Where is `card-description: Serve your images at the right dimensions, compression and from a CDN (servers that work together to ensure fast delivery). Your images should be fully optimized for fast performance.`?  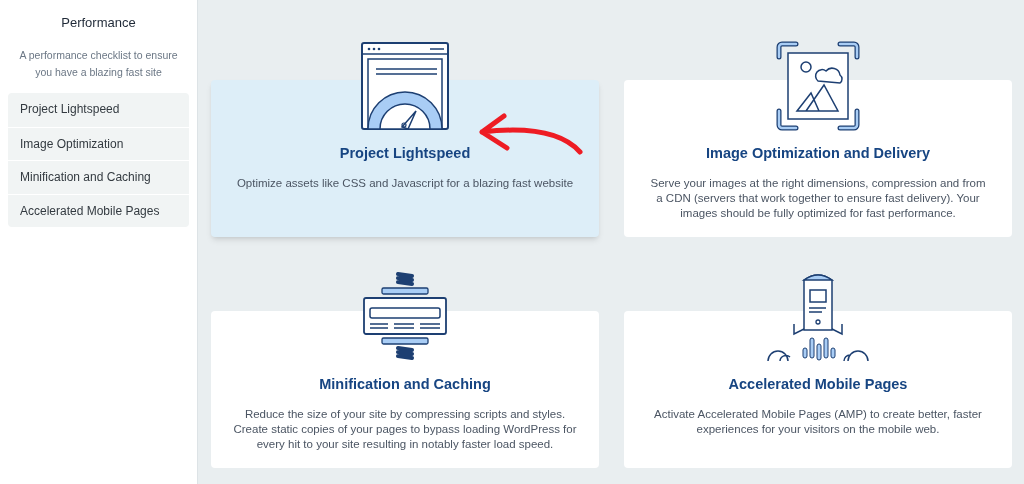 card-description: Serve your images at the right dimensions, compression and from a CDN (servers that work together to ensure fast delivery). Your images should be fully optimized for fast performance. is located at coordinates (818, 198).